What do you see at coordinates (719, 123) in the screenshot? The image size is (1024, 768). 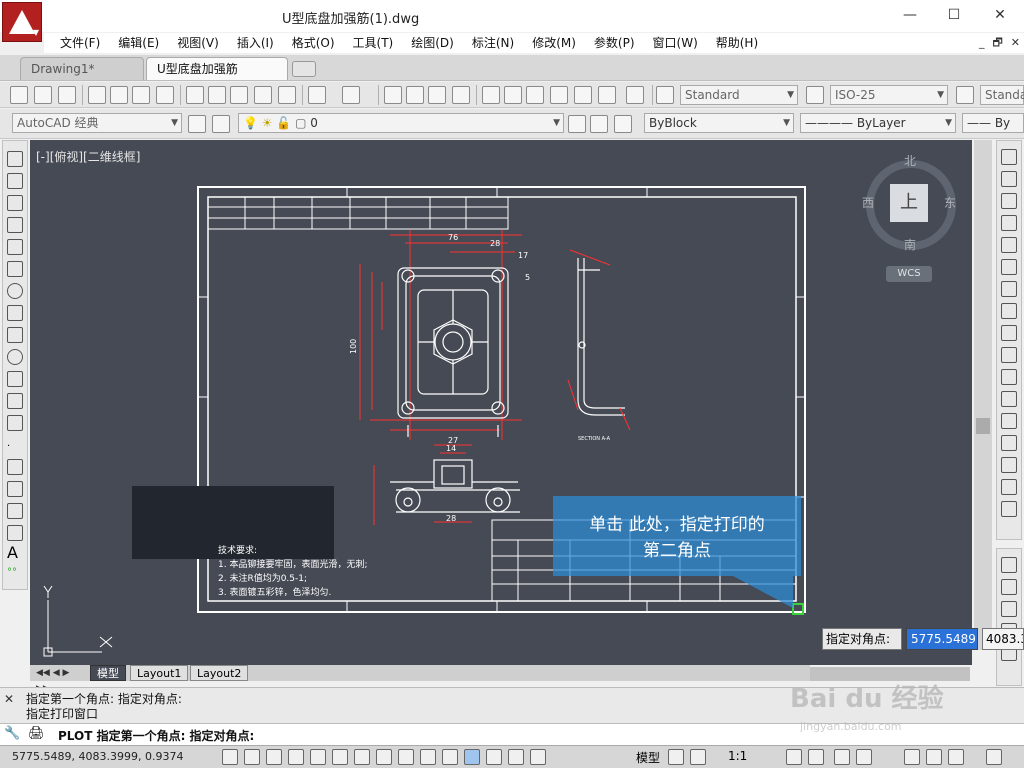 I see `color-select: ByBlock ▼` at bounding box center [719, 123].